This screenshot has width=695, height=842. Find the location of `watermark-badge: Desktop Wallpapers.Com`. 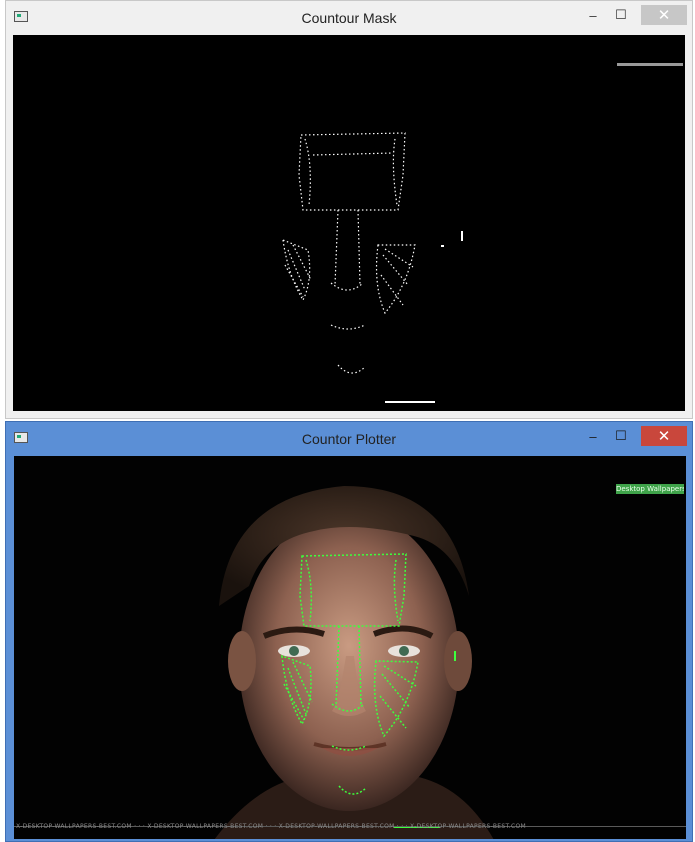

watermark-badge: Desktop Wallpapers.Com is located at coordinates (650, 489).